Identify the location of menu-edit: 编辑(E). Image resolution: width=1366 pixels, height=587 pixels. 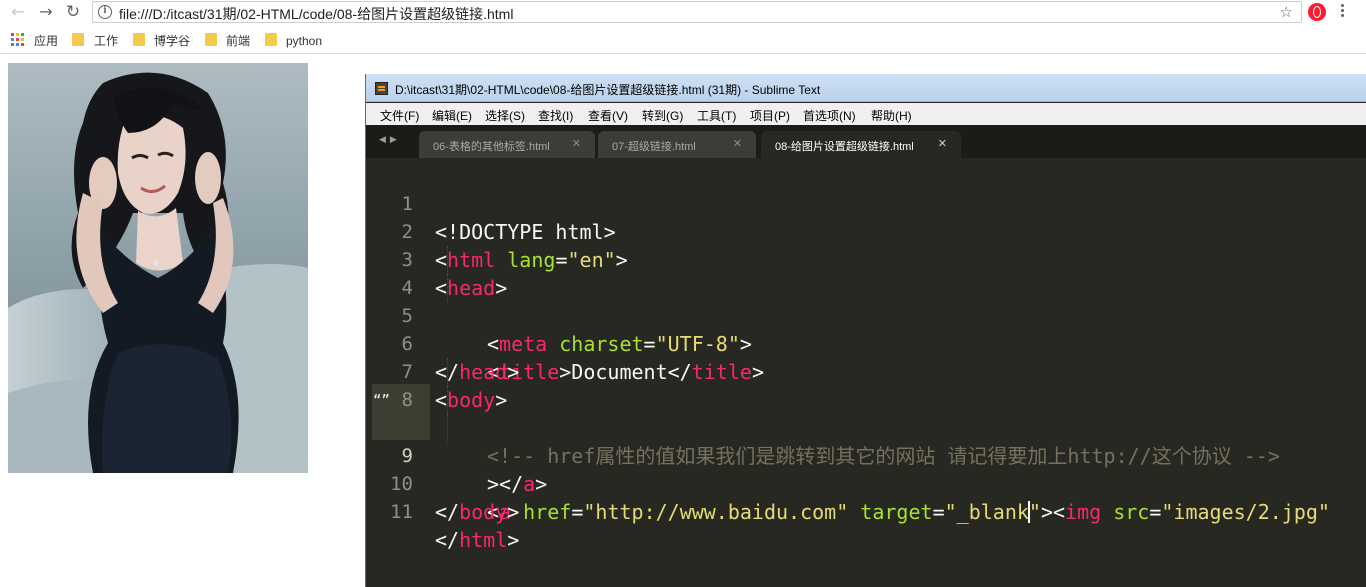
(452, 115).